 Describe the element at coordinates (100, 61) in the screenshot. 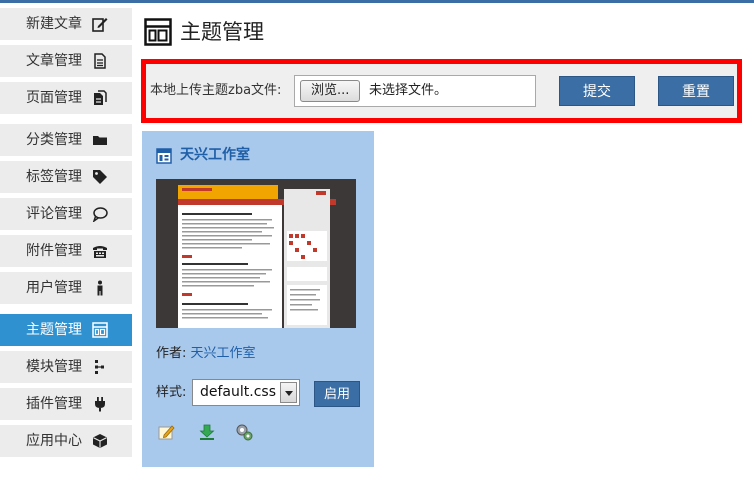

I see `document-icon` at that location.